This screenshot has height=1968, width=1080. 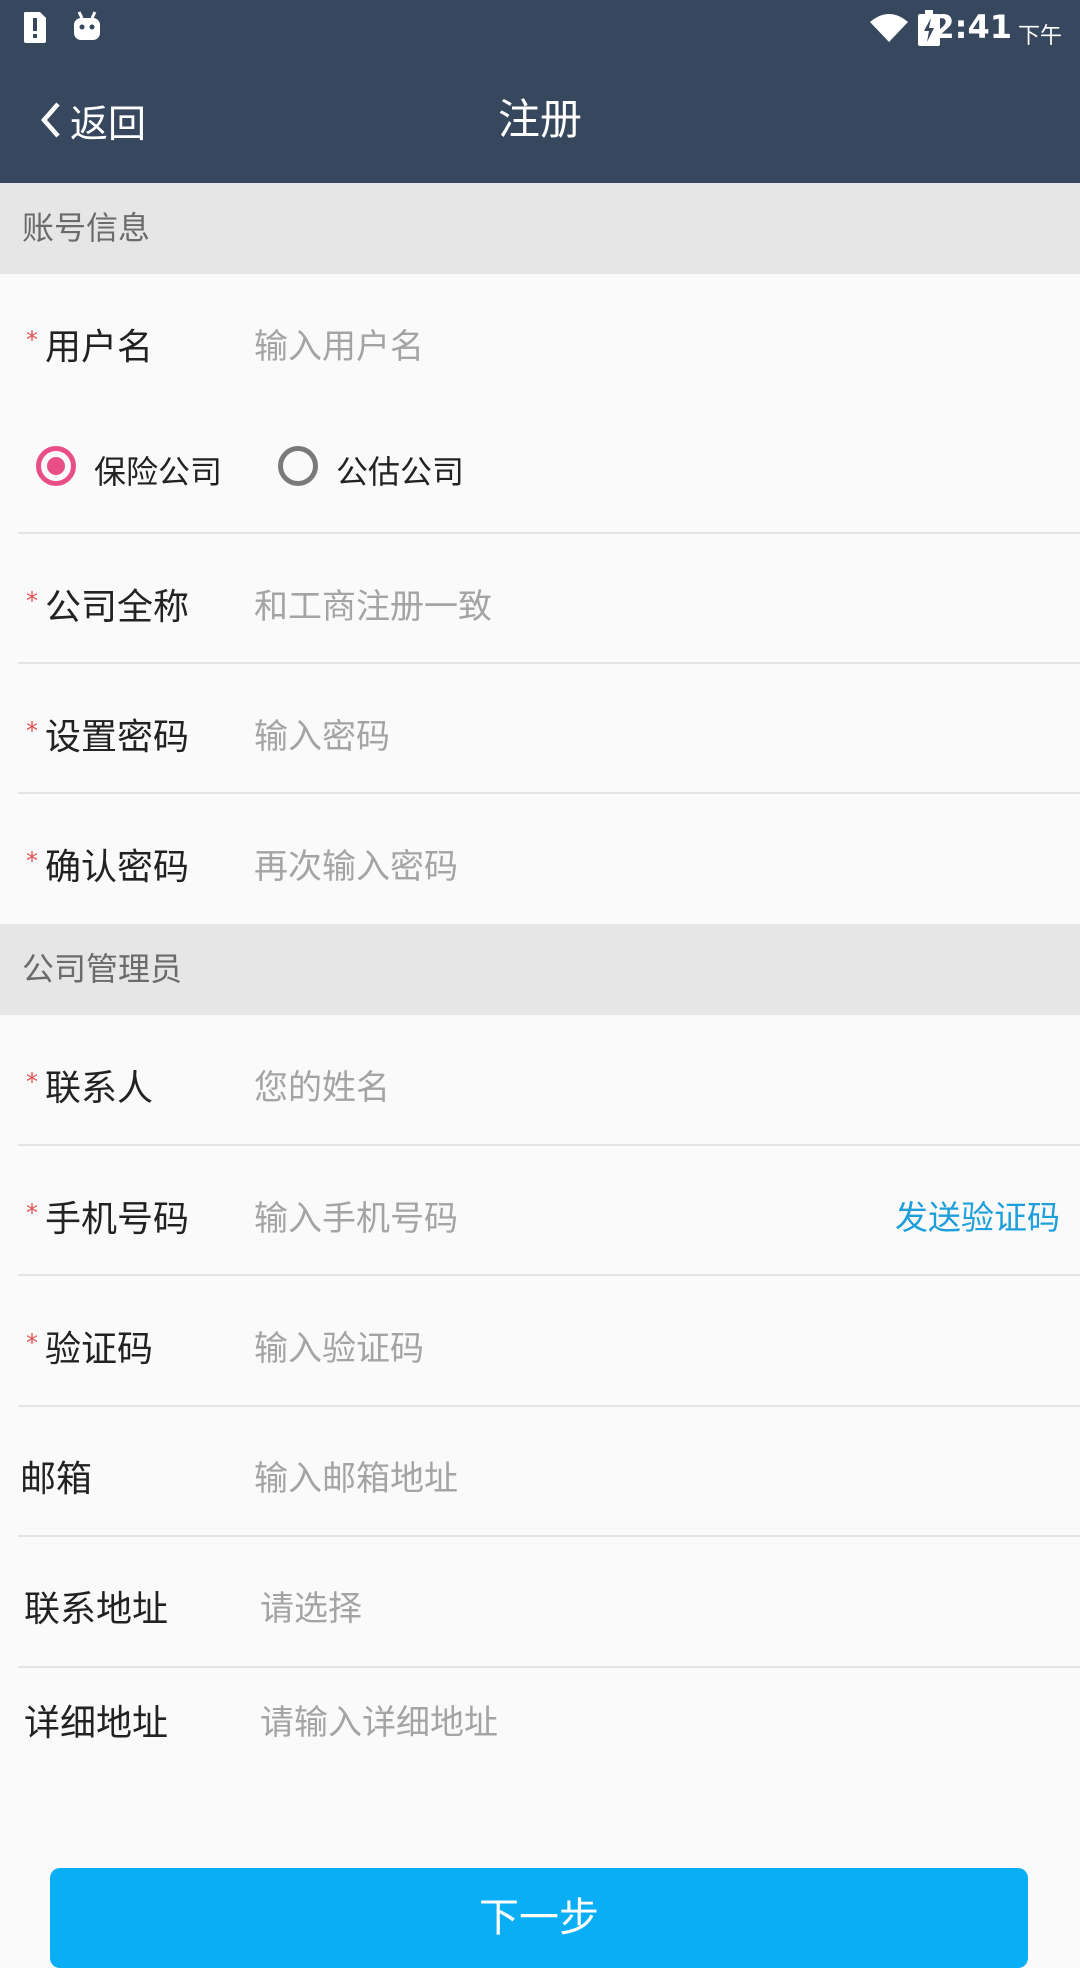 What do you see at coordinates (99, 1088) in the screenshot?
I see `contact-label: 联系人` at bounding box center [99, 1088].